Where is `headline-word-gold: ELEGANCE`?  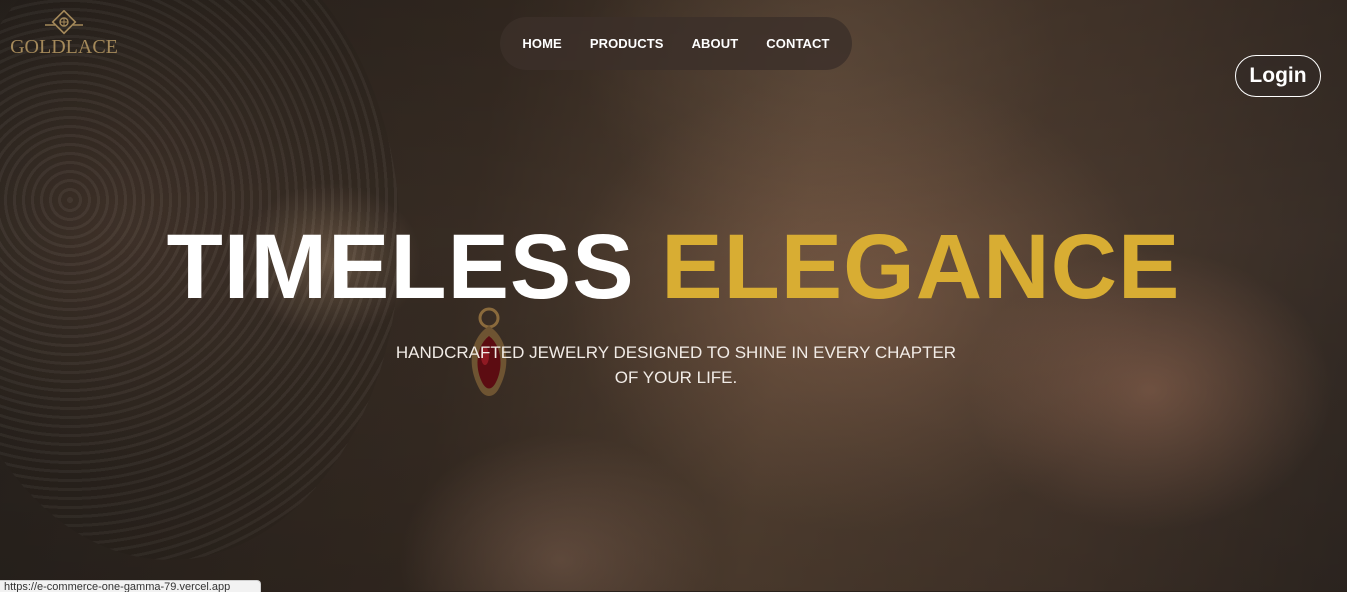 headline-word-gold: ELEGANCE is located at coordinates (921, 267).